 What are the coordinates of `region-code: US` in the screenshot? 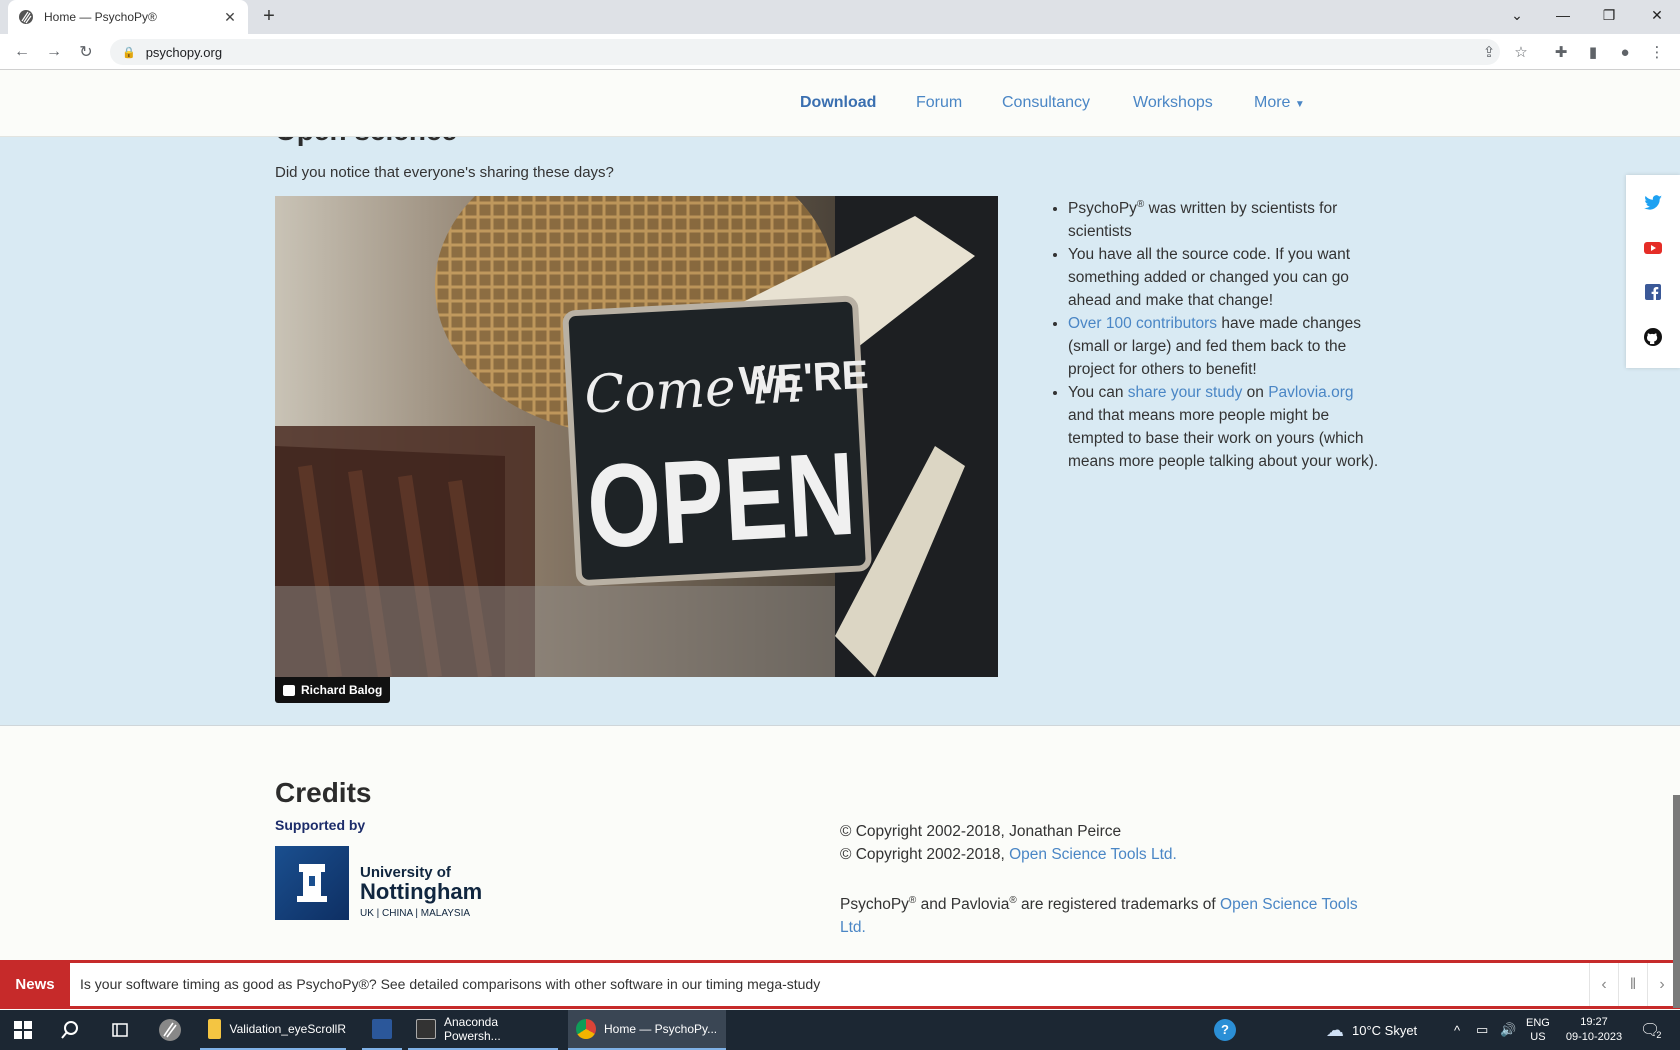 It's located at (1538, 1037).